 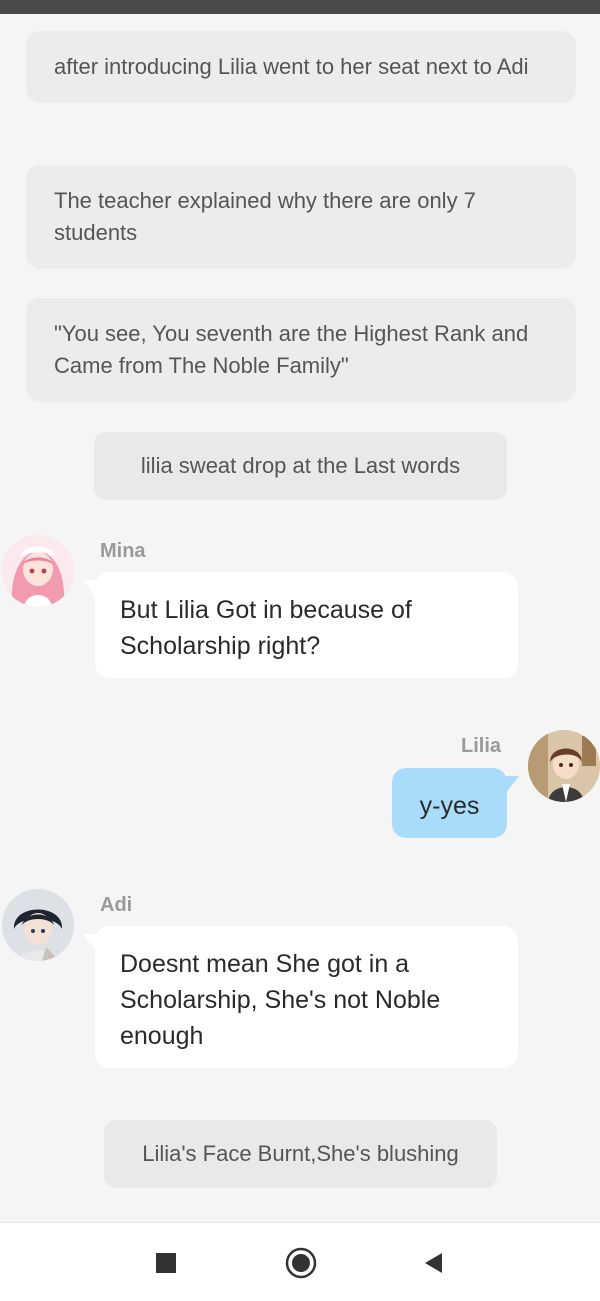 I want to click on mina-portrait-icon, so click(x=38, y=571).